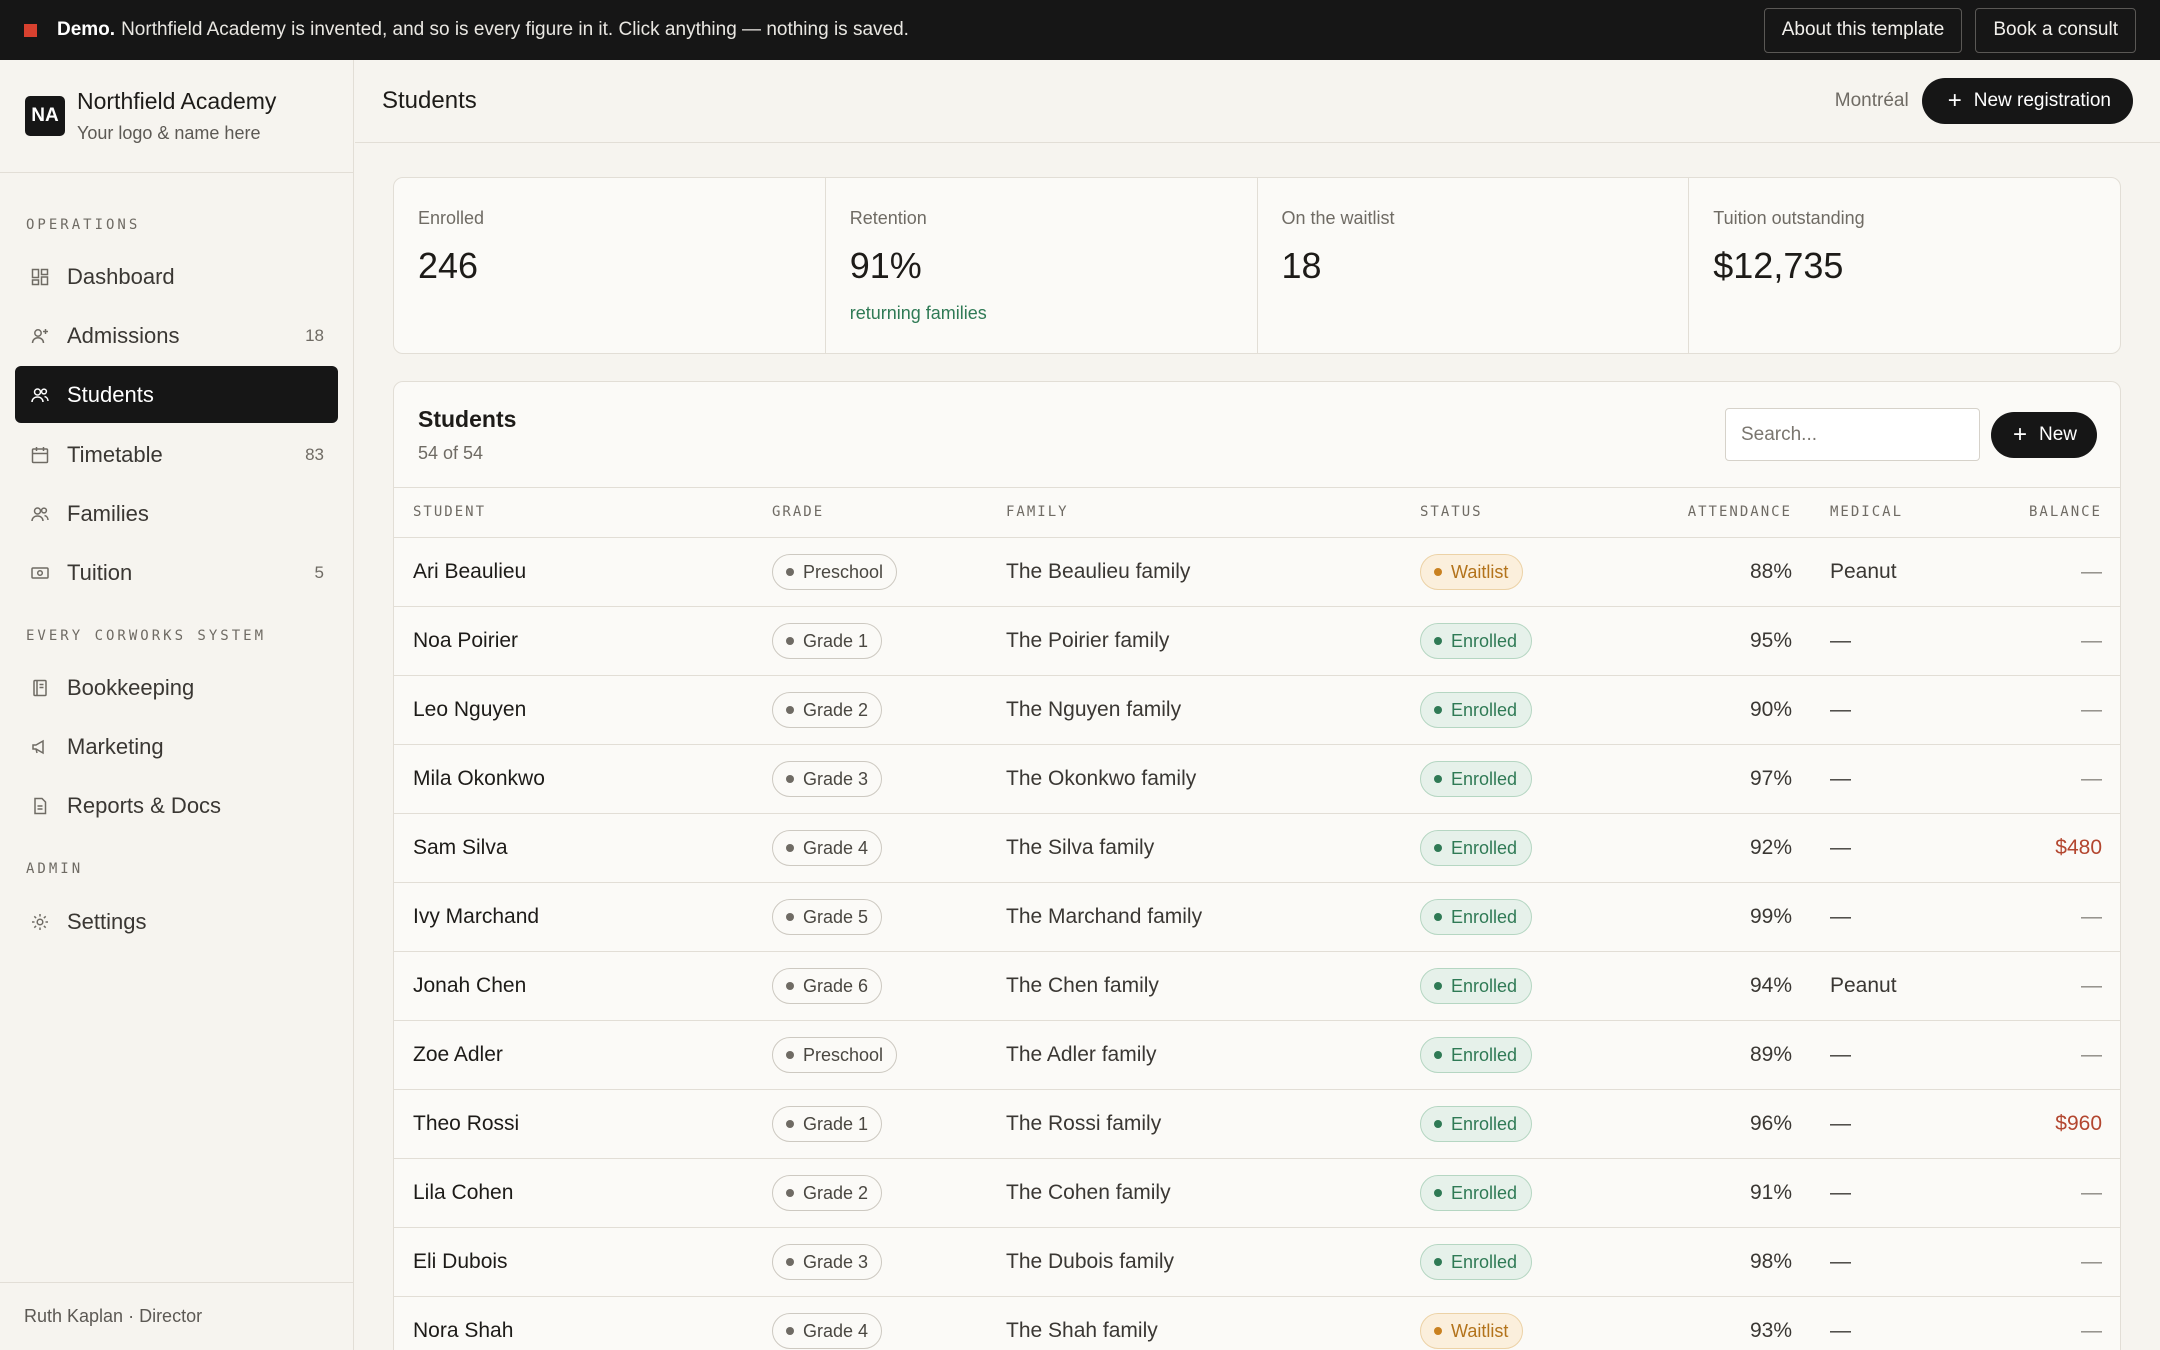  What do you see at coordinates (1863, 985) in the screenshot?
I see `medical-value: Peanut` at bounding box center [1863, 985].